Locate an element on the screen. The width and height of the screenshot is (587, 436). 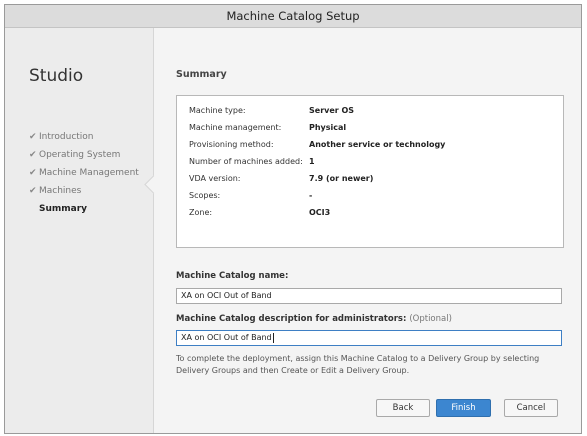
summary-row-number-of-machines: Number of machines added: 1 is located at coordinates (252, 161).